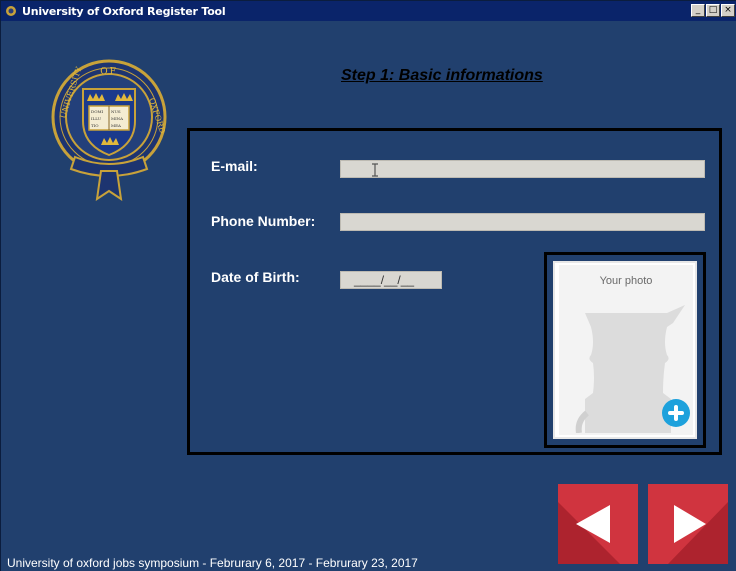 Image resolution: width=736 pixels, height=571 pixels. What do you see at coordinates (728, 10) in the screenshot?
I see `close-button: ×` at bounding box center [728, 10].